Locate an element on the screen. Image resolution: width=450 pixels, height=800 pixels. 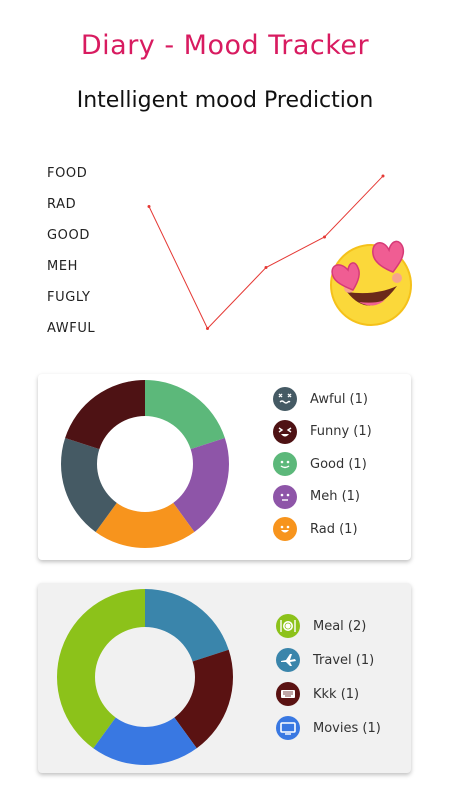
legend-item: Travel (1) is located at coordinates (325, 660).